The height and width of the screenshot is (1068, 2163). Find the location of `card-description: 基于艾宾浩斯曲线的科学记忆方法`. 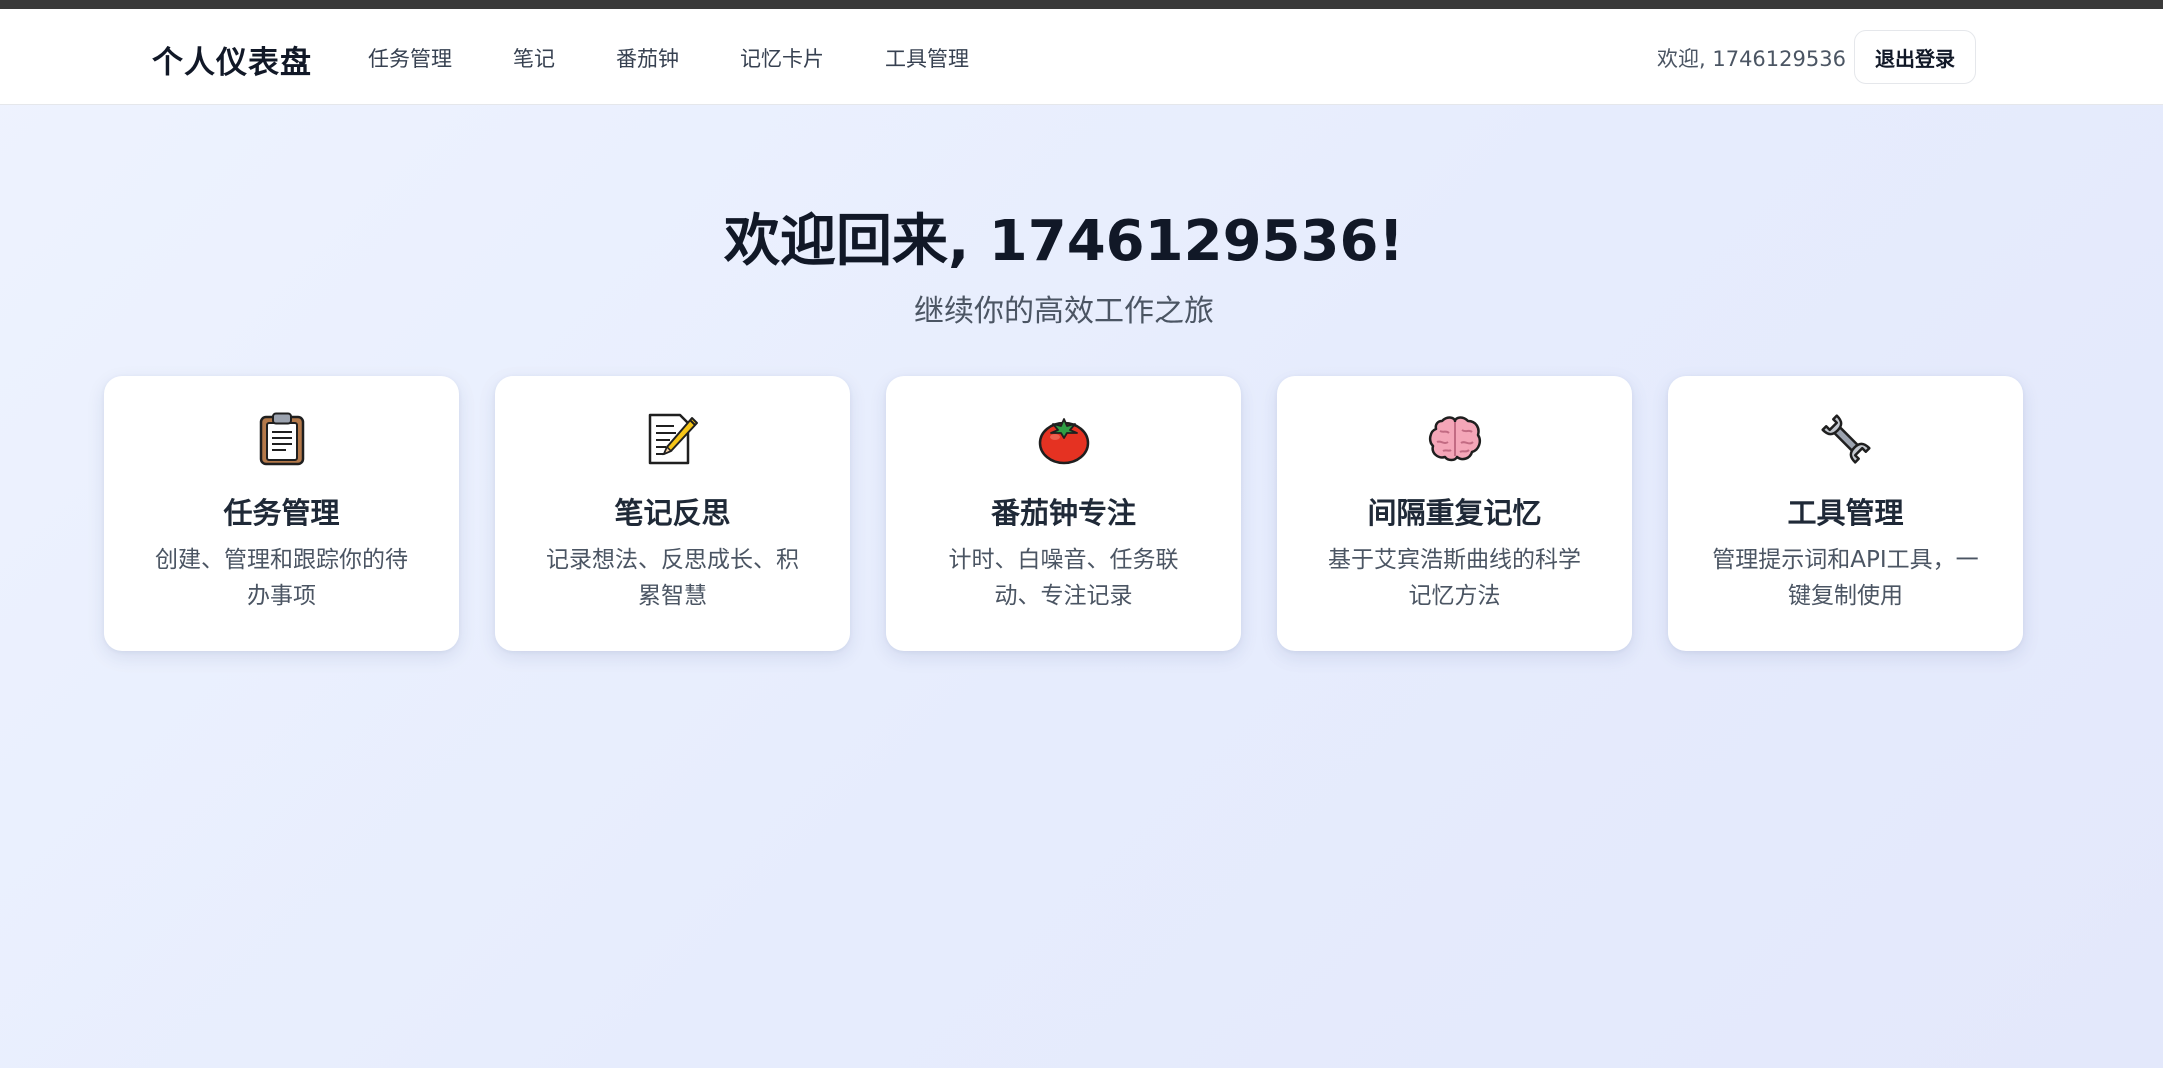

card-description: 基于艾宾浩斯曲线的科学记忆方法 is located at coordinates (1454, 578).